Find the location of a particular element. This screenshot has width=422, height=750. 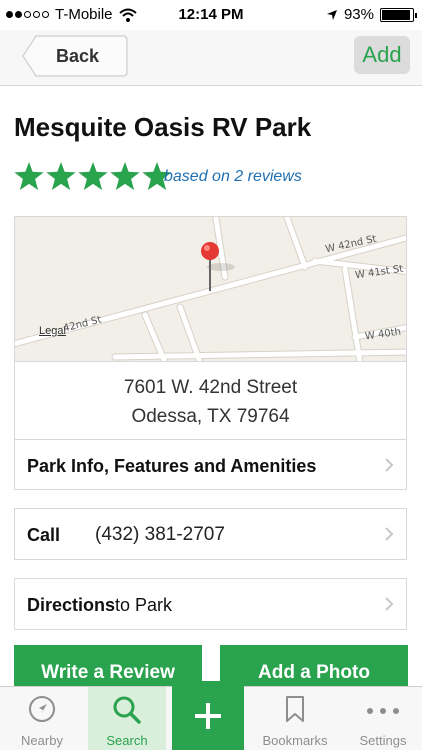

tab-label: Bookmarks is located at coordinates (295, 740).